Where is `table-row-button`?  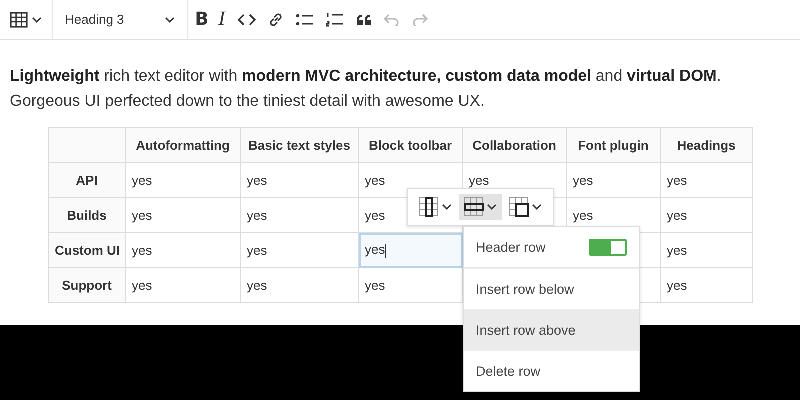 table-row-button is located at coordinates (480, 207).